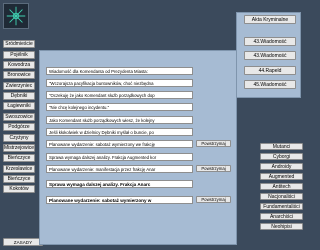 The height and width of the screenshot is (250, 320). Describe the element at coordinates (19, 44) in the screenshot. I see `nav-item-srodmiescie: Śródmieście` at that location.